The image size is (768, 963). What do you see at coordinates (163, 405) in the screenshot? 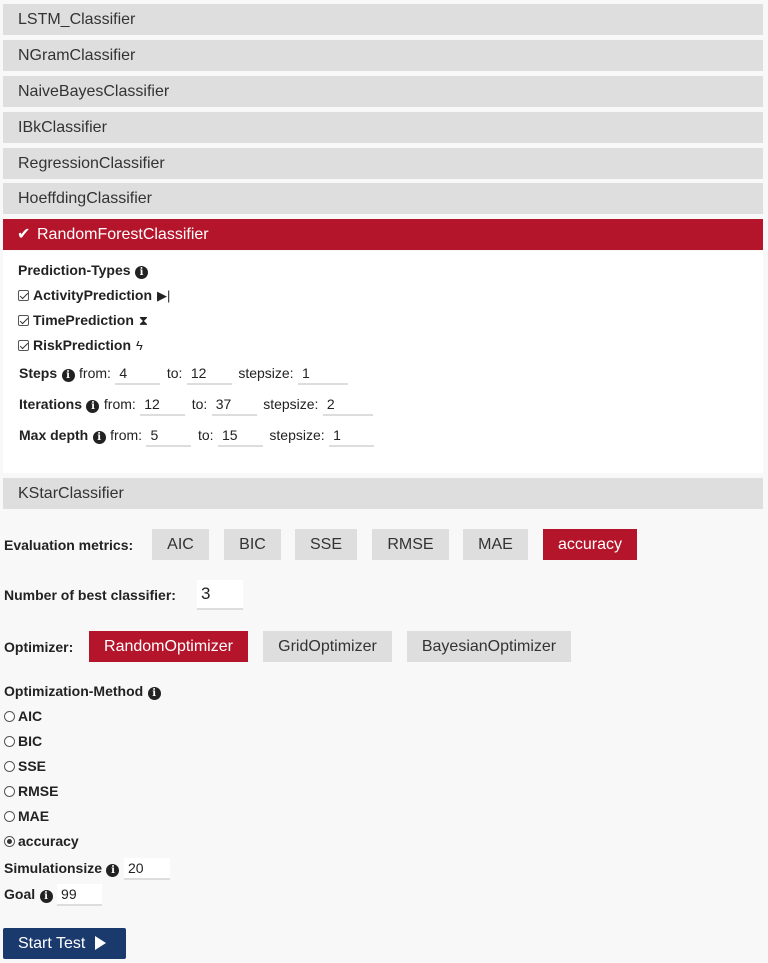
I see `iterations-from-input: 12` at bounding box center [163, 405].